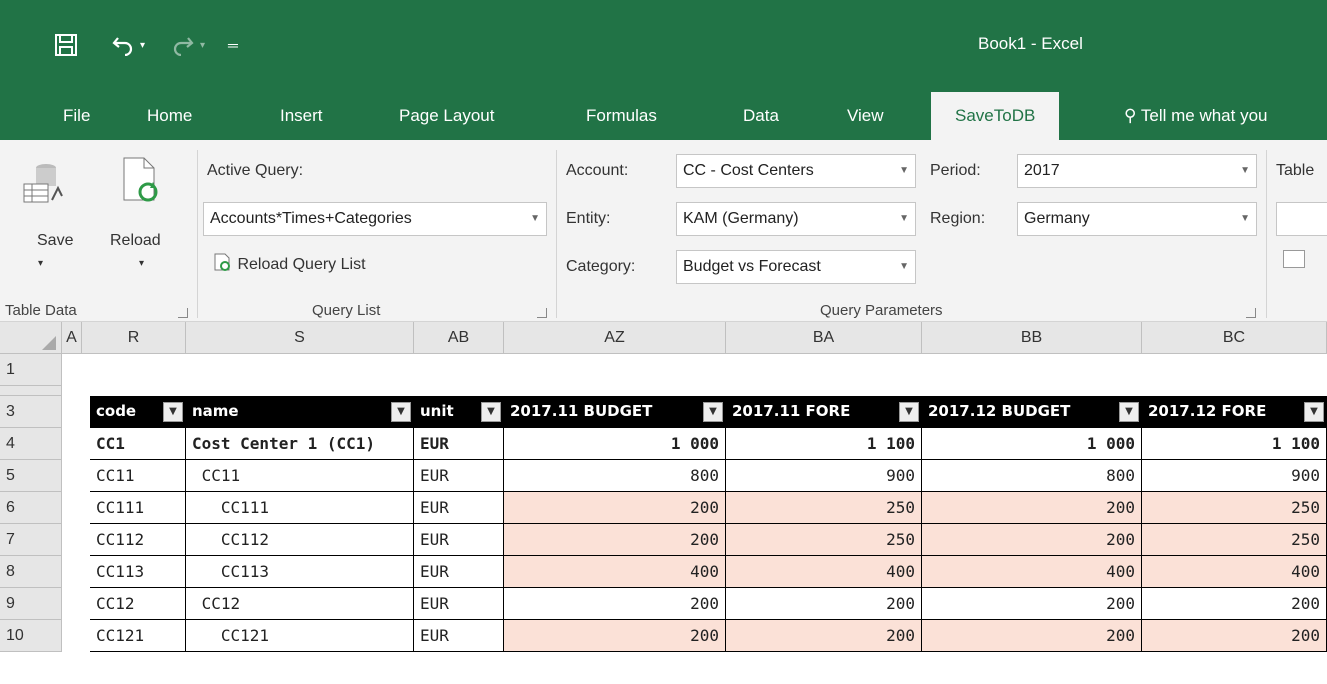  Describe the element at coordinates (446, 121) in the screenshot. I see `tab-page-layout: Page Layout` at that location.